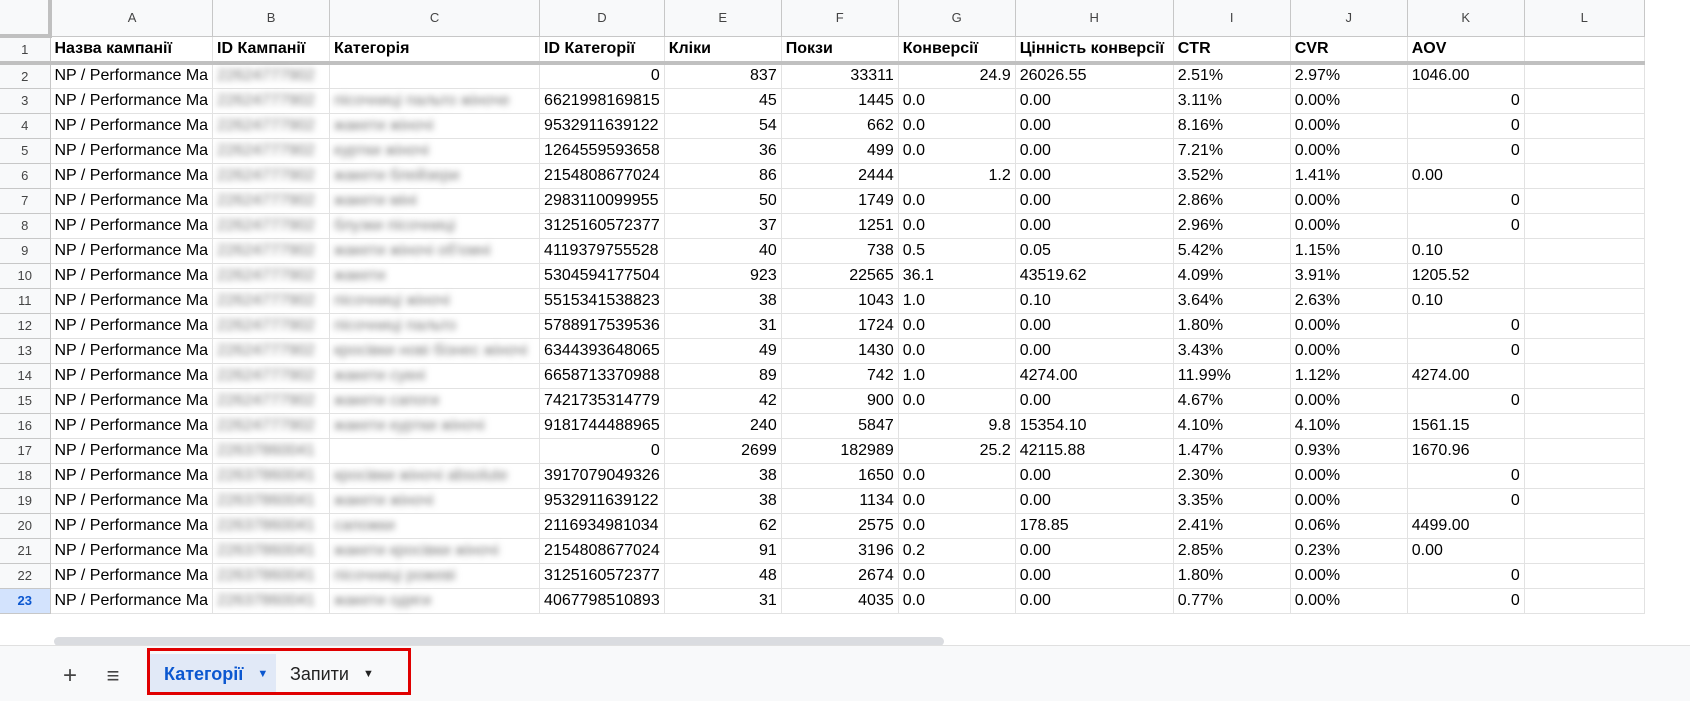 The width and height of the screenshot is (1690, 701). Describe the element at coordinates (25, 501) in the screenshot. I see `row-number: 19` at that location.